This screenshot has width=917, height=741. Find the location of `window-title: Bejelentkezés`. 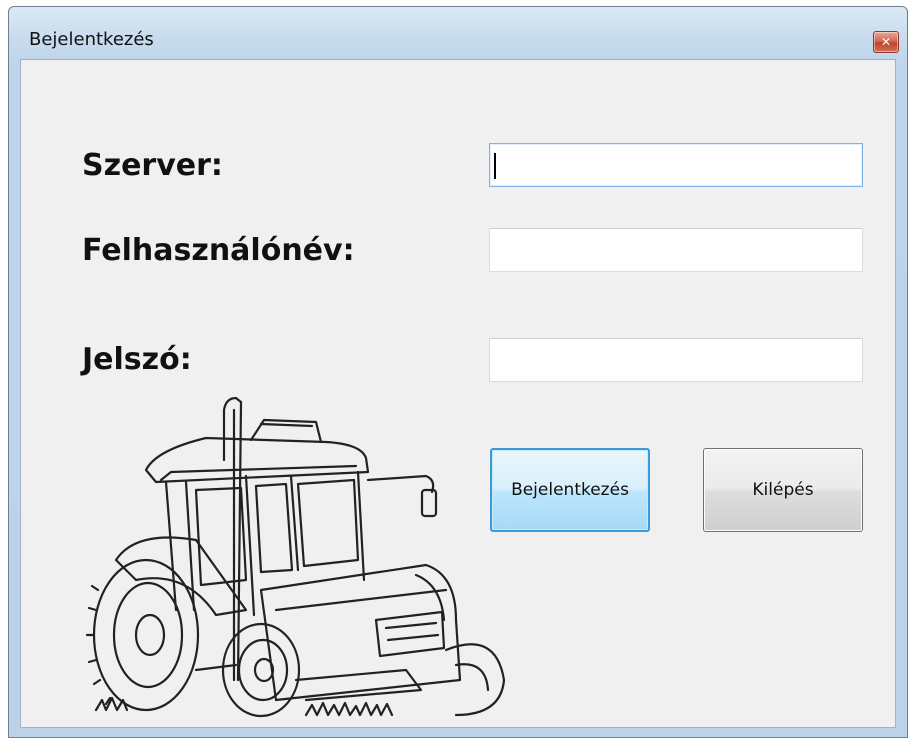

window-title: Bejelentkezés is located at coordinates (91, 39).